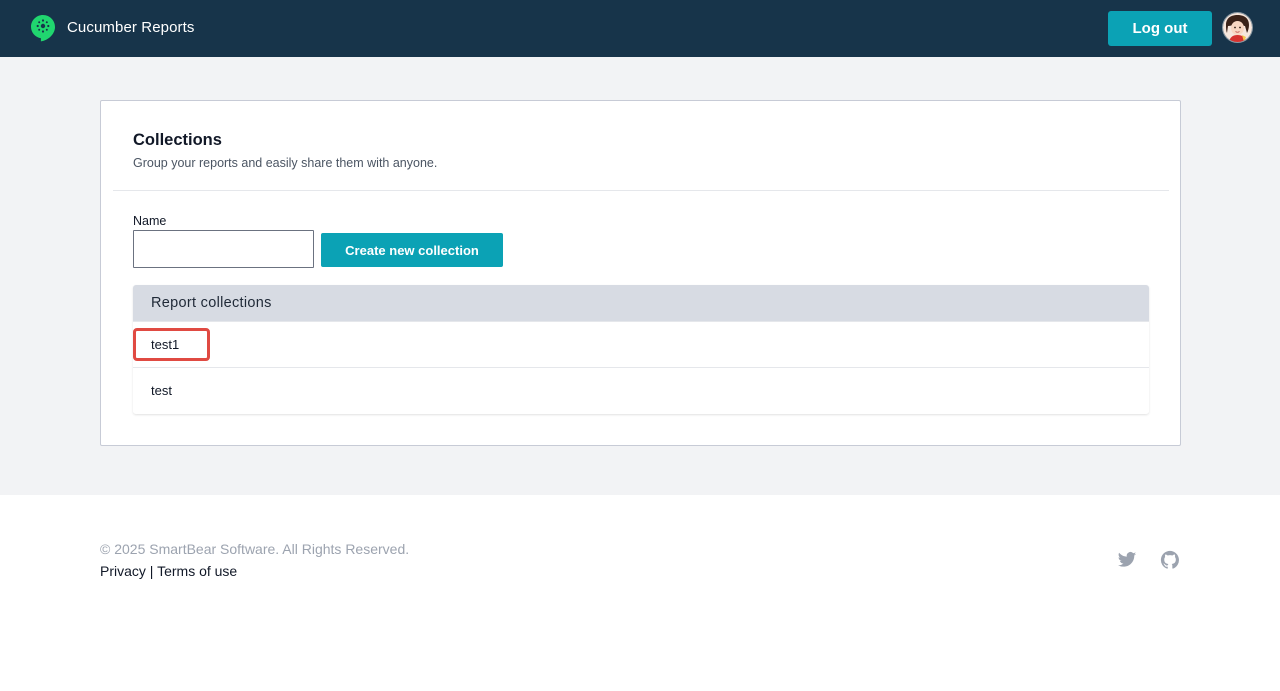 The height and width of the screenshot is (691, 1280). What do you see at coordinates (1170, 560) in the screenshot?
I see `github-icon` at bounding box center [1170, 560].